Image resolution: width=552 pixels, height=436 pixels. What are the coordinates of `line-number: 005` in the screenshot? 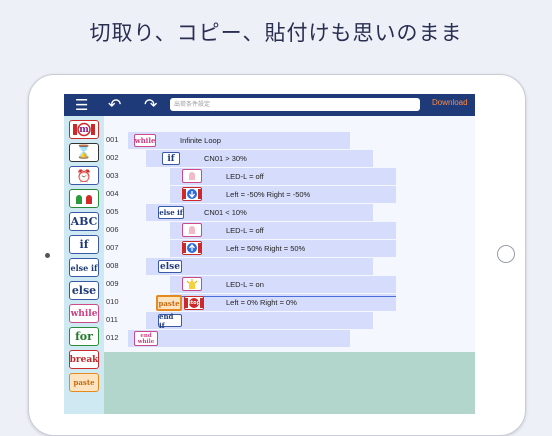 It's located at (112, 211).